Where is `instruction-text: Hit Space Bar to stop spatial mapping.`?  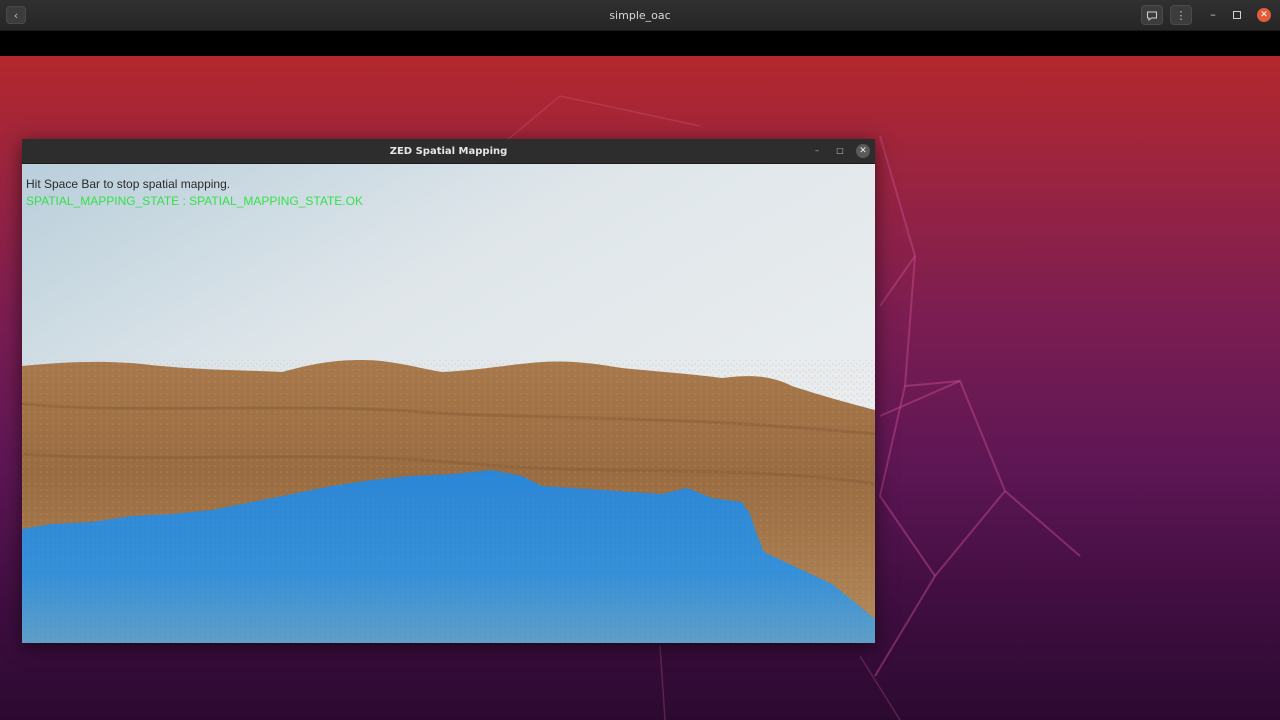 instruction-text: Hit Space Bar to stop spatial mapping. is located at coordinates (128, 184).